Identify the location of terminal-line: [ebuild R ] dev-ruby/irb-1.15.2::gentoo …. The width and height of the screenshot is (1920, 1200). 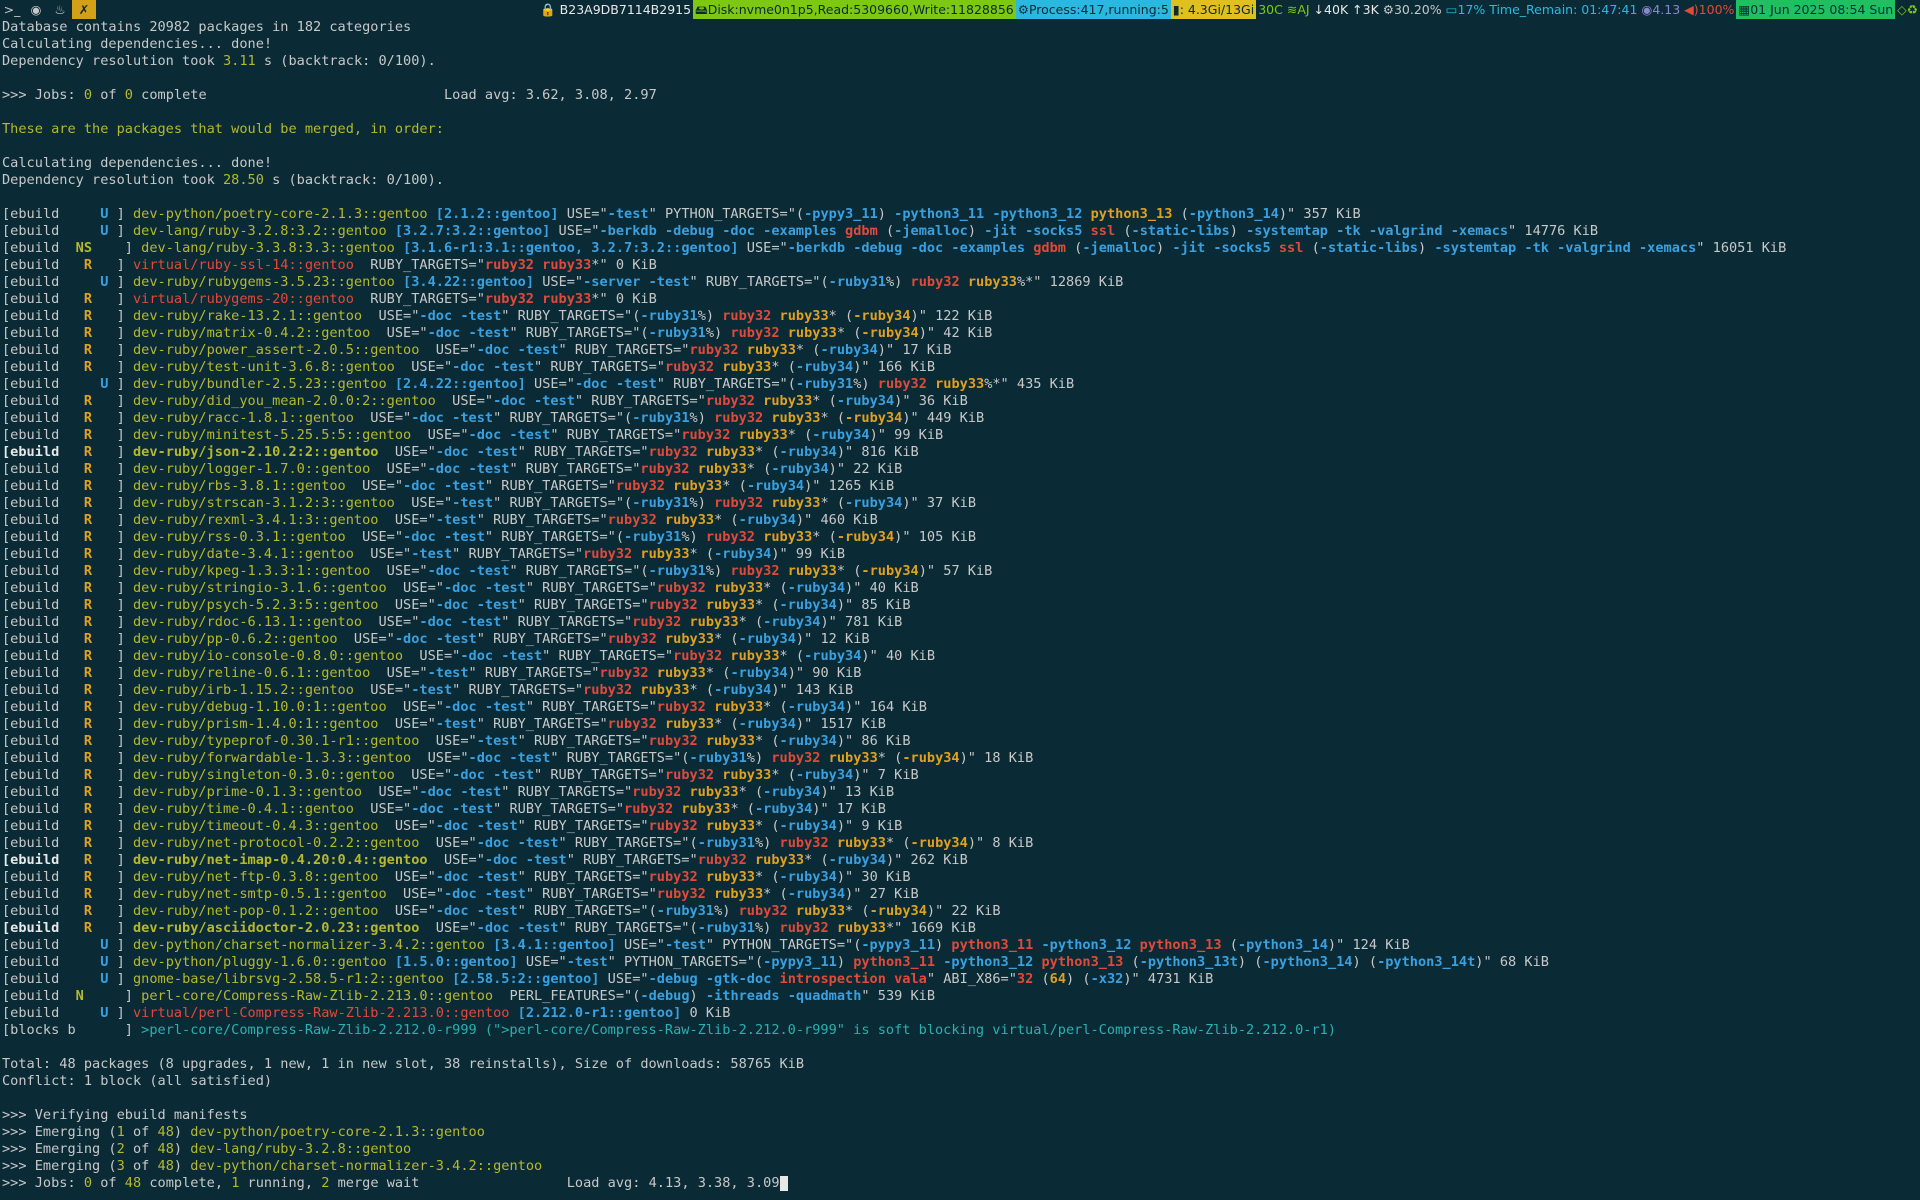
(959, 690).